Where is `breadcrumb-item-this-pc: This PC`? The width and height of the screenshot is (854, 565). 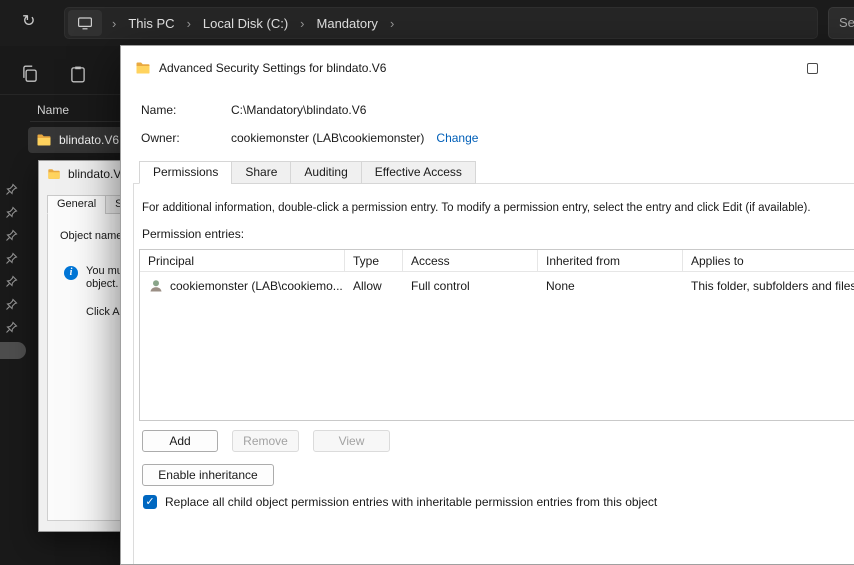
breadcrumb-item-this-pc: This PC is located at coordinates (151, 23).